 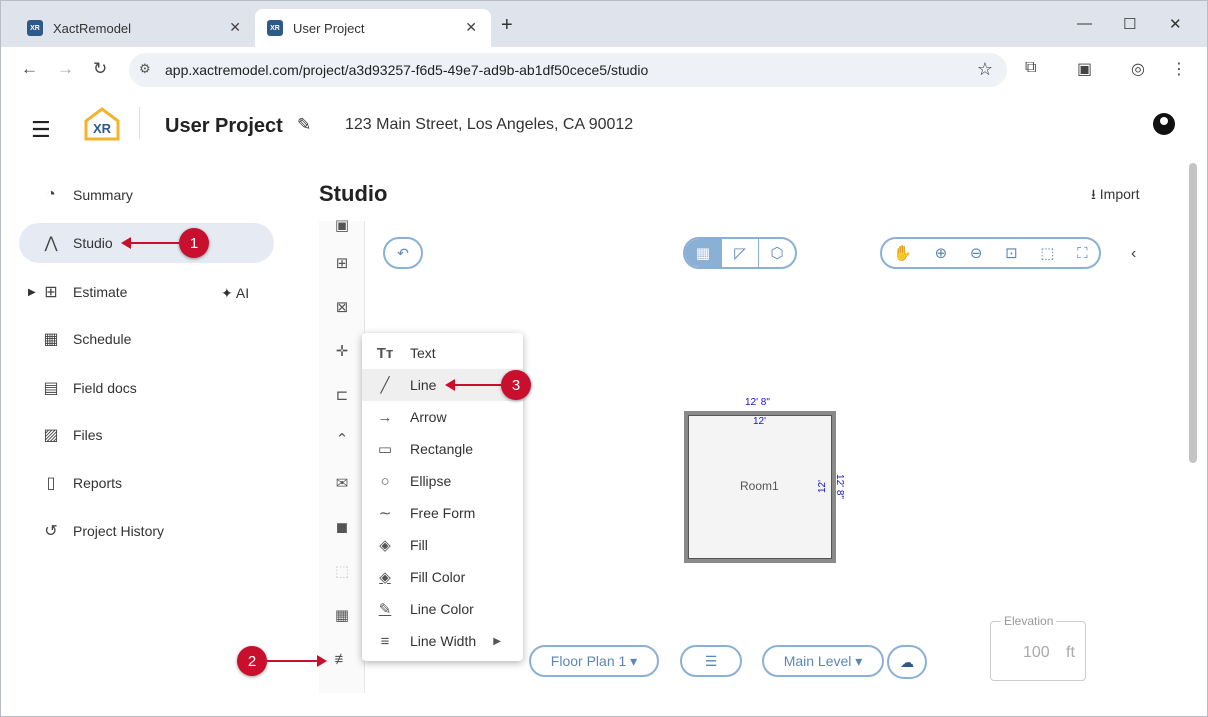 I want to click on profile-icon: ◎, so click(x=1138, y=69).